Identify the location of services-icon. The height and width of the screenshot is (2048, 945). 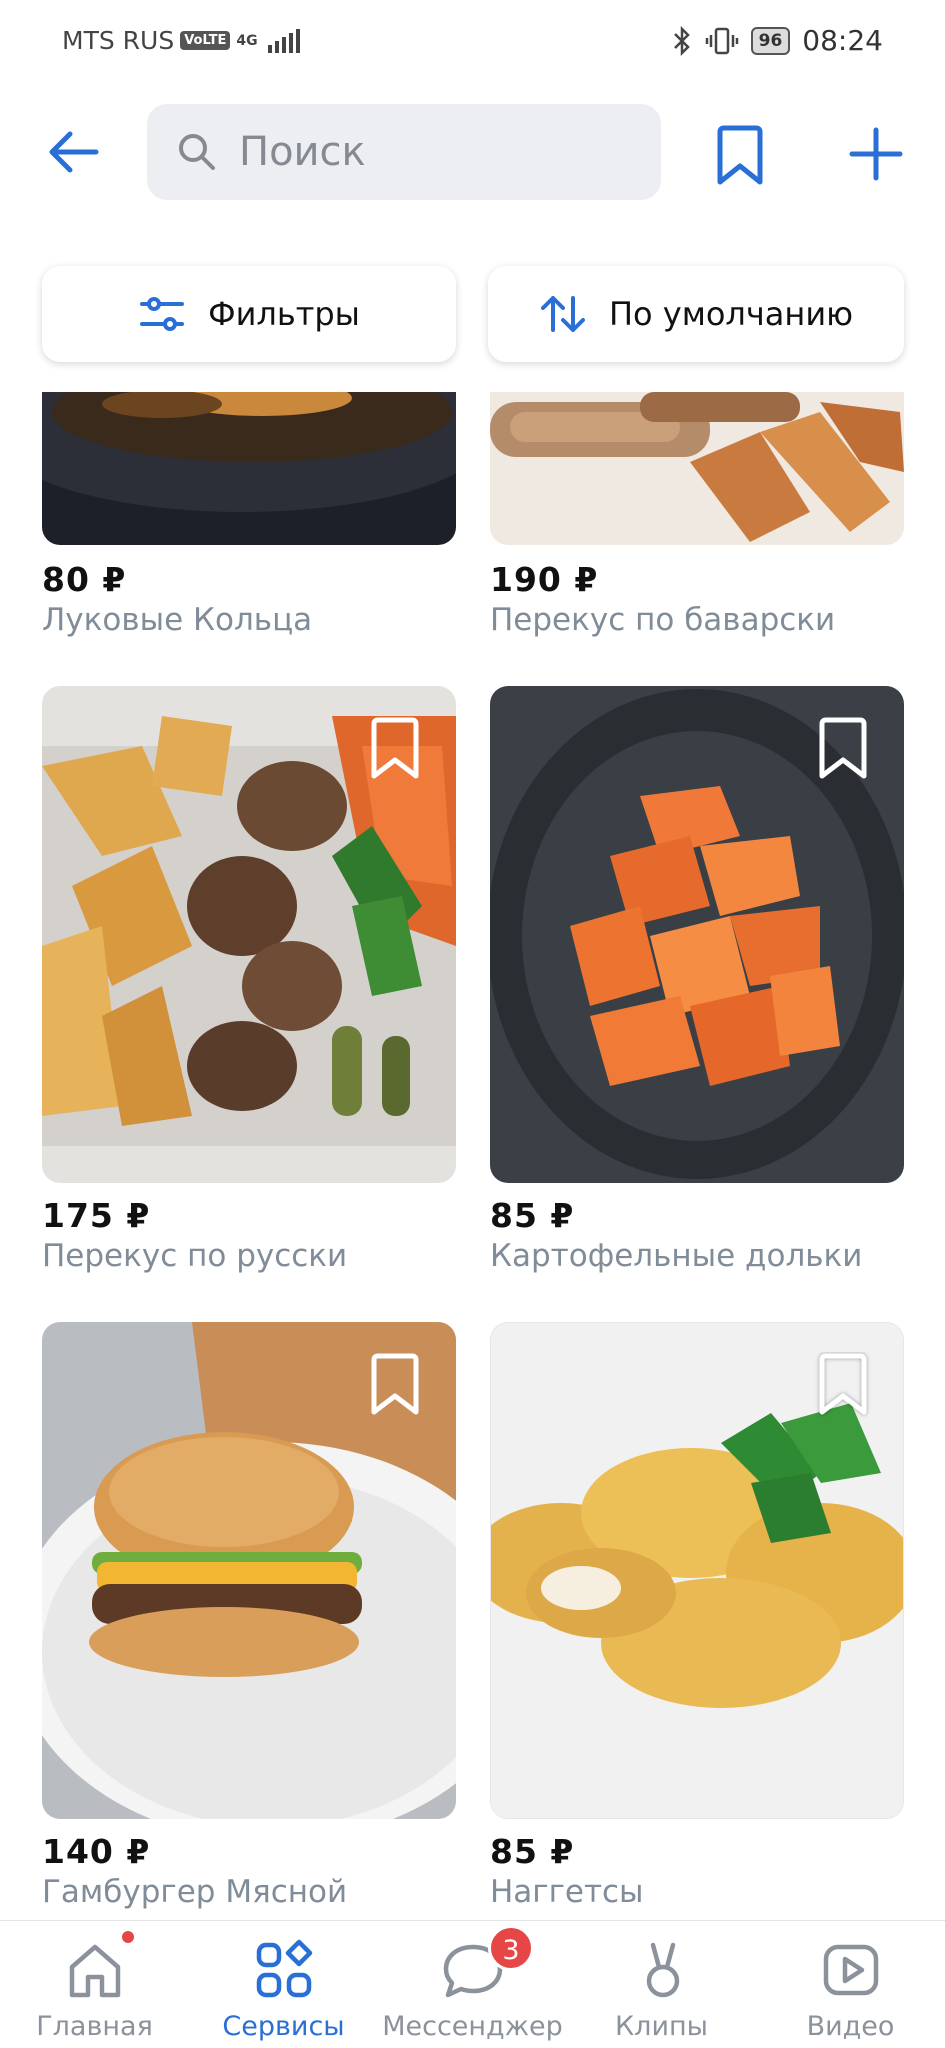
(284, 1968).